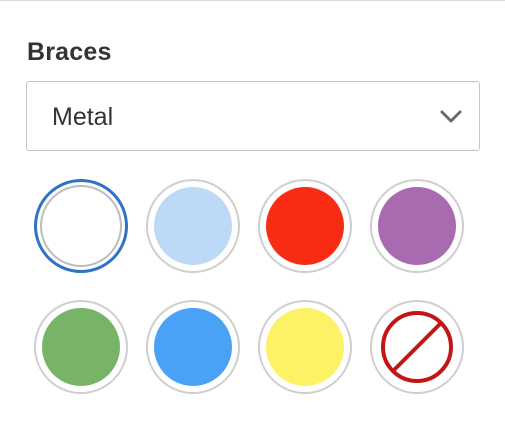 This screenshot has width=505, height=422. Describe the element at coordinates (69, 52) in the screenshot. I see `section-title: Braces` at that location.